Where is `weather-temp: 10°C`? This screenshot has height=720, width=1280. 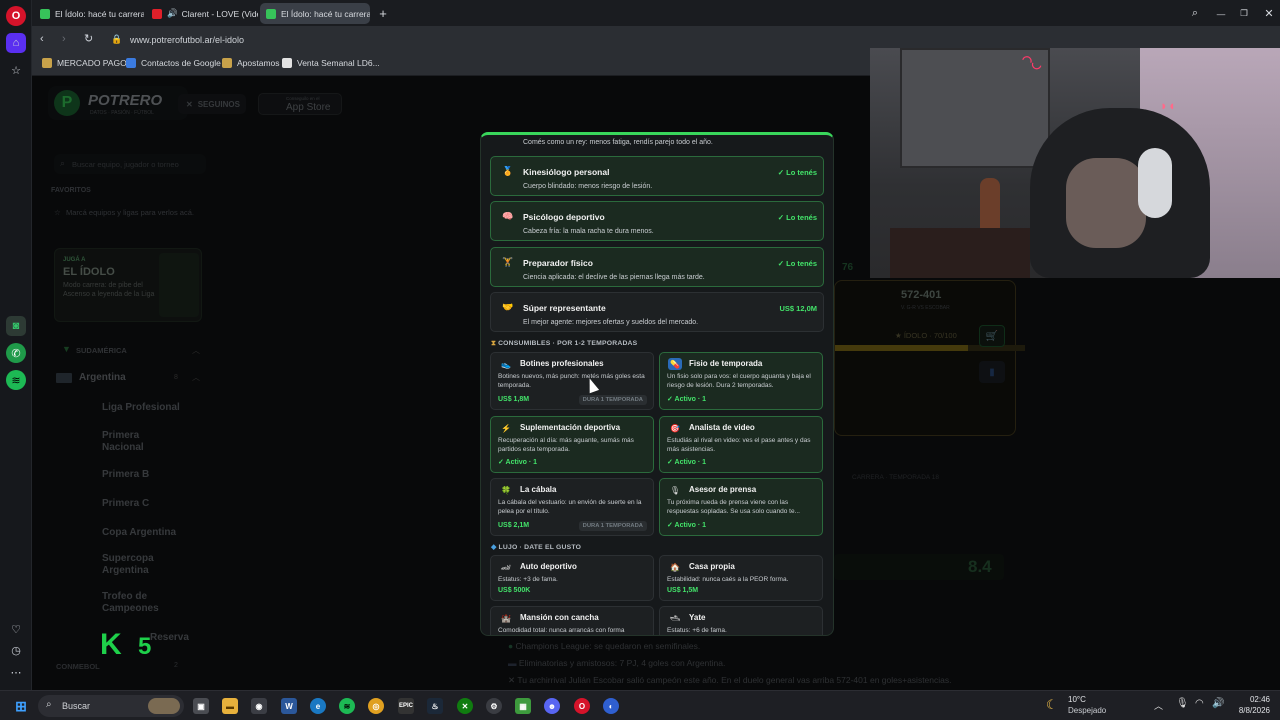
weather-temp: 10°C is located at coordinates (1077, 699).